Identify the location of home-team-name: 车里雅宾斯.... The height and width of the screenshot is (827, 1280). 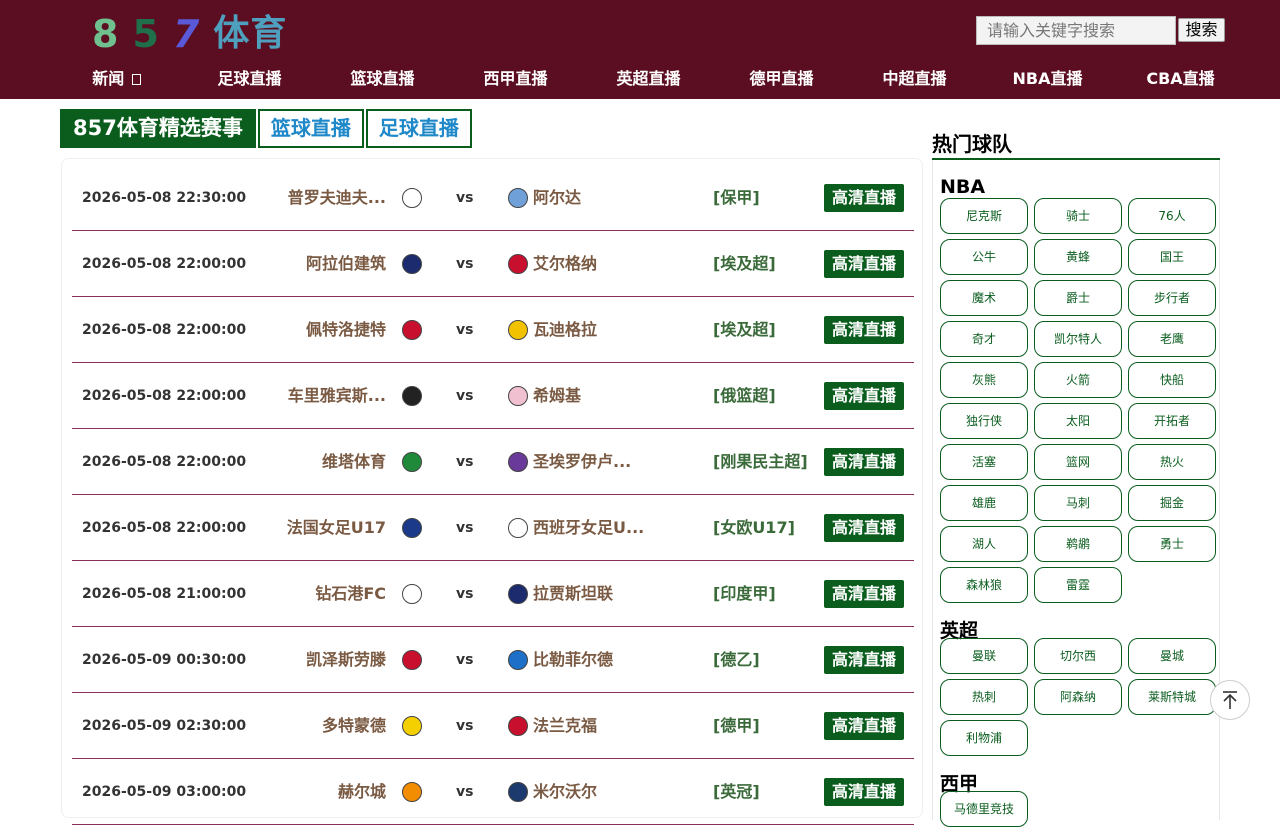
(286, 396).